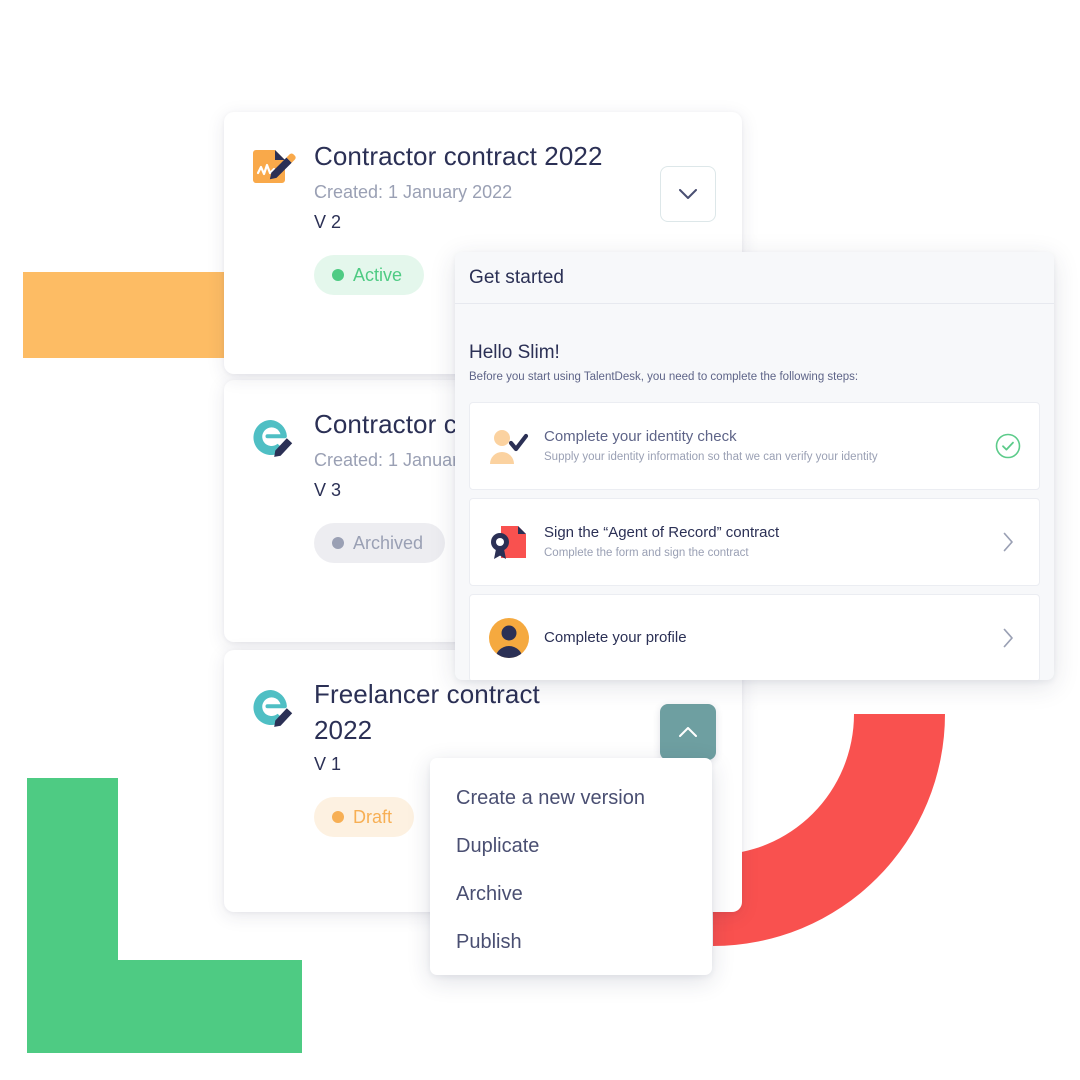  Describe the element at coordinates (413, 192) in the screenshot. I see `card-created-date: Created: 1 January 2022` at that location.